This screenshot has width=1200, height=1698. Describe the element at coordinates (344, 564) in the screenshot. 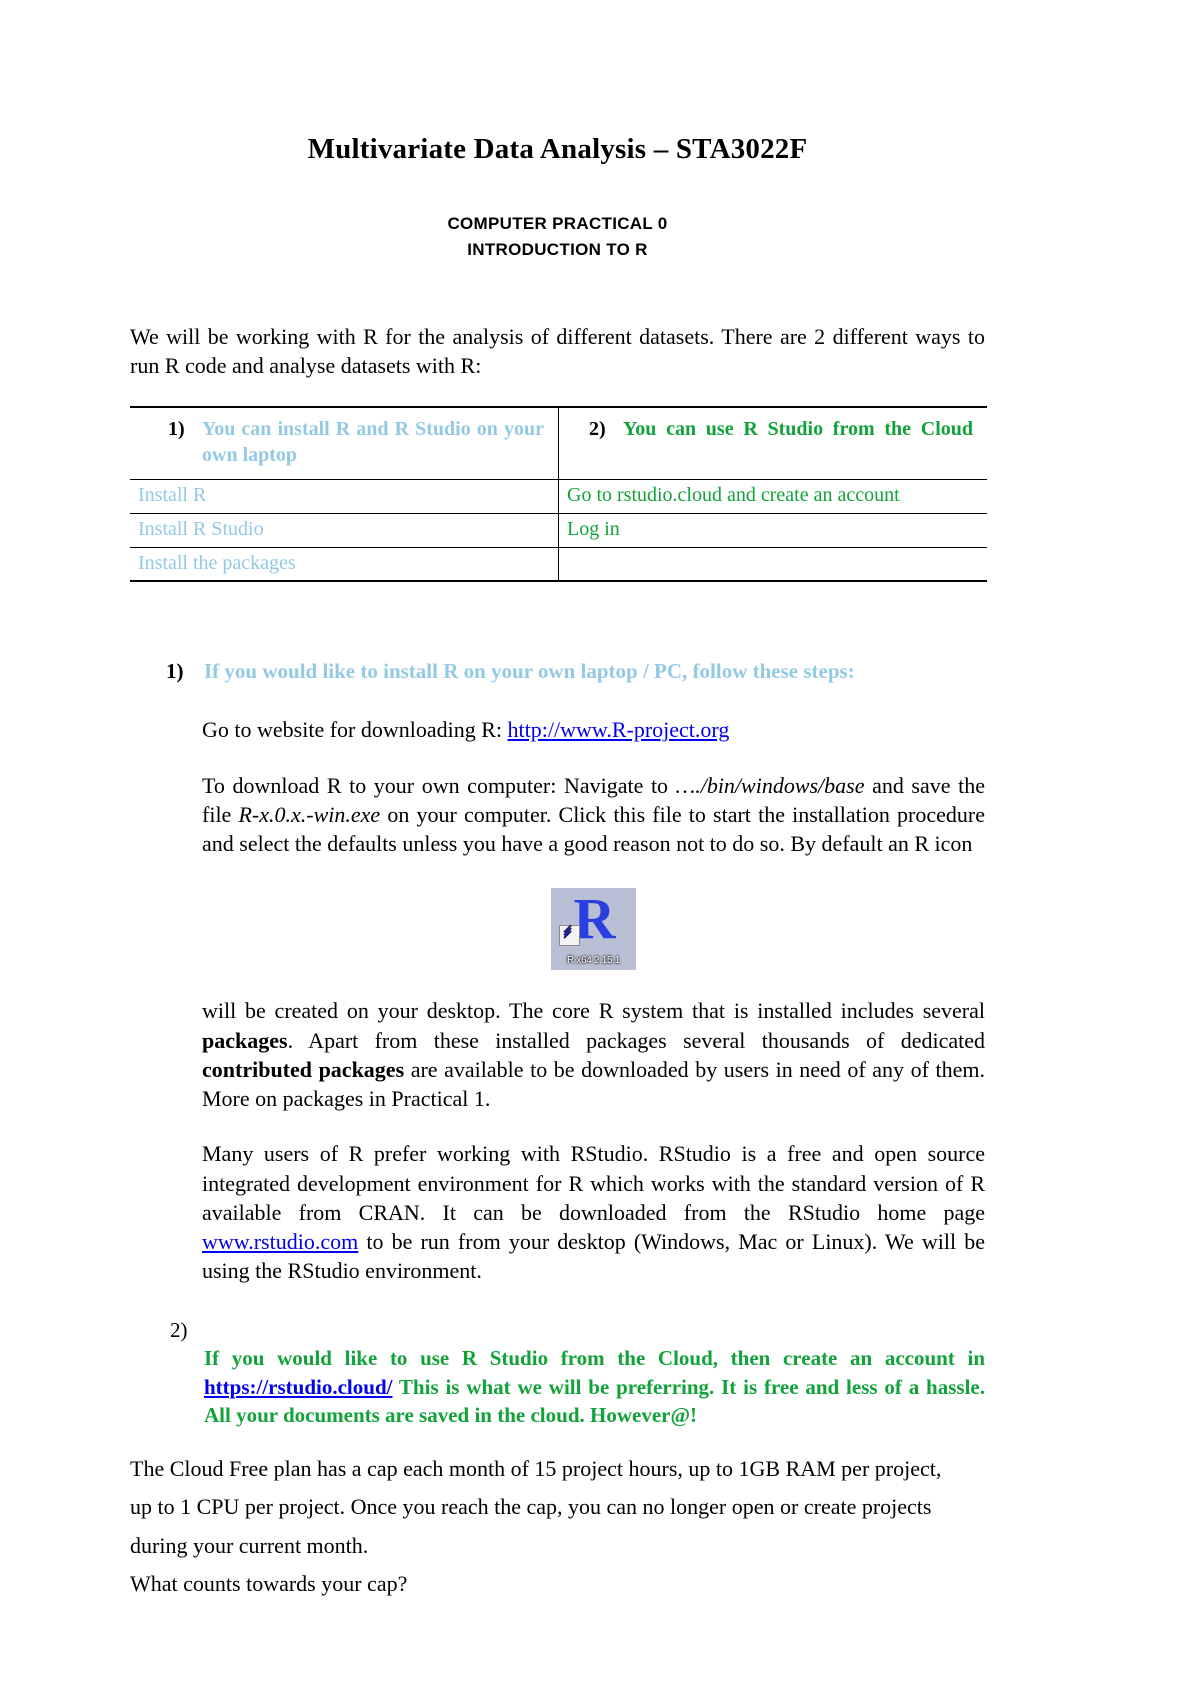

I see `table-cell-left: Install the packages` at that location.